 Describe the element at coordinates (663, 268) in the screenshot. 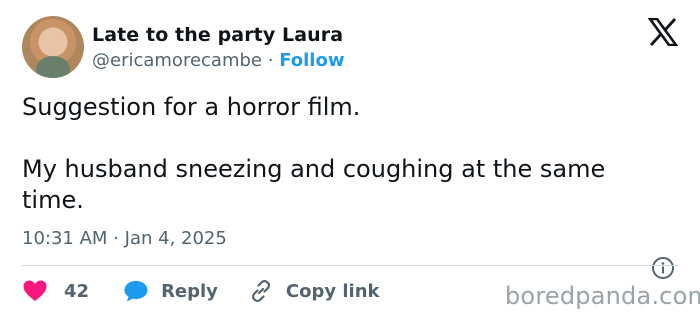

I see `info-icon` at that location.